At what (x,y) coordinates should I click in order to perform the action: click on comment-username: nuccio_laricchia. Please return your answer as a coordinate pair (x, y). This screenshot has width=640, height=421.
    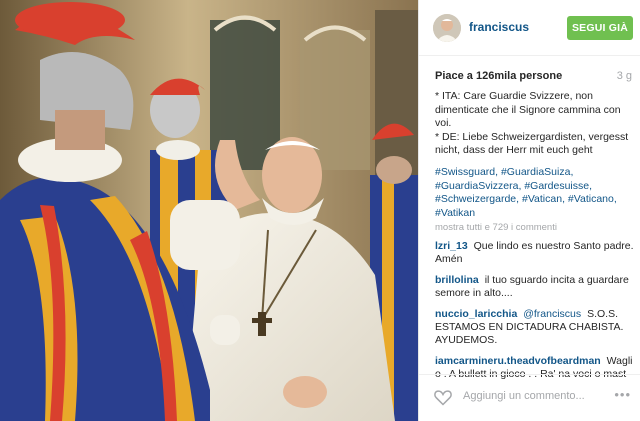
    Looking at the image, I should click on (476, 314).